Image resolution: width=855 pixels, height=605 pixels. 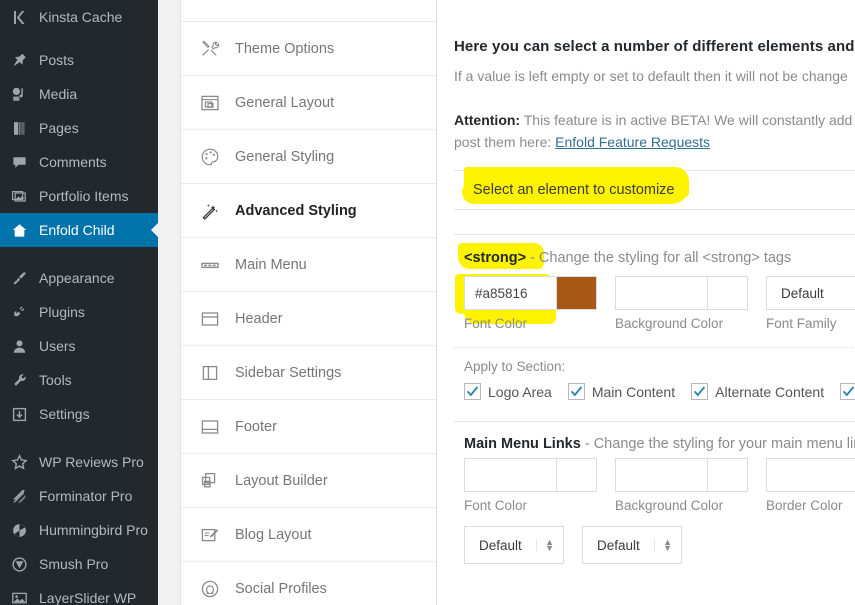 What do you see at coordinates (86, 496) in the screenshot?
I see `sidebar-item-label: Forminator Pro` at bounding box center [86, 496].